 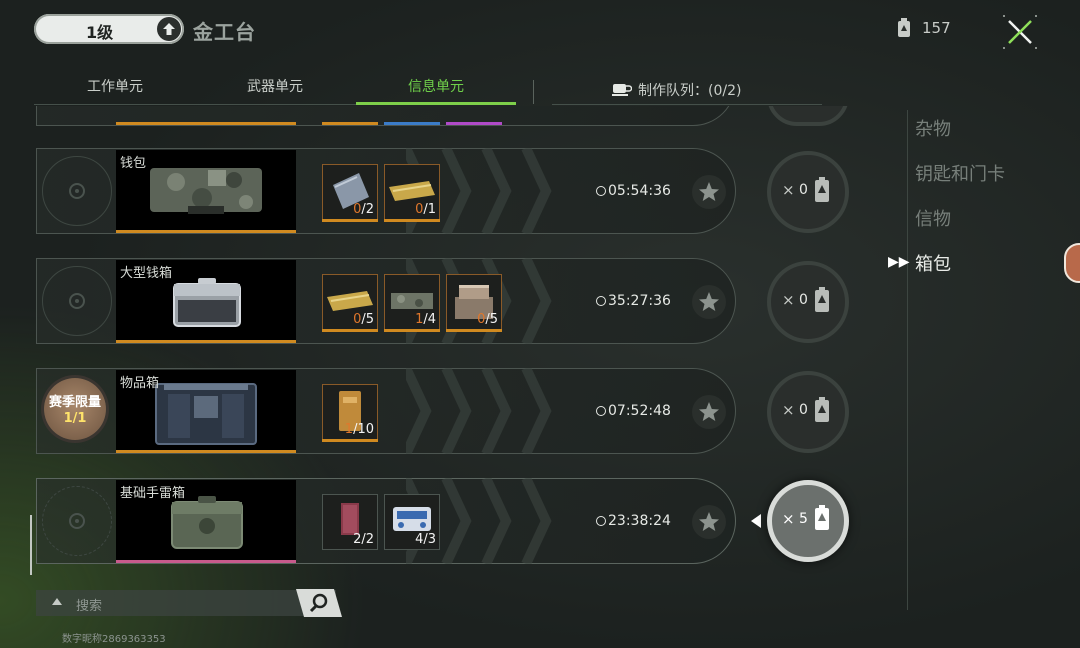 What do you see at coordinates (224, 32) in the screenshot?
I see `station-title: 金工台` at bounding box center [224, 32].